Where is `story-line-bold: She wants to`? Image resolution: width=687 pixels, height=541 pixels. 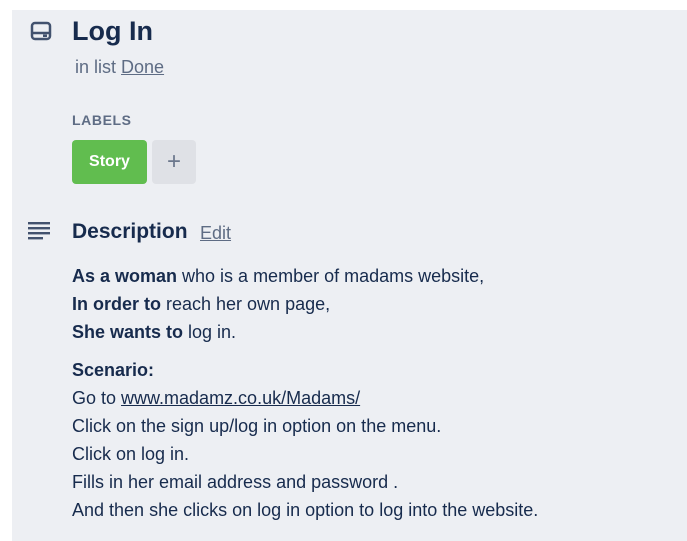
story-line-bold: She wants to is located at coordinates (128, 332).